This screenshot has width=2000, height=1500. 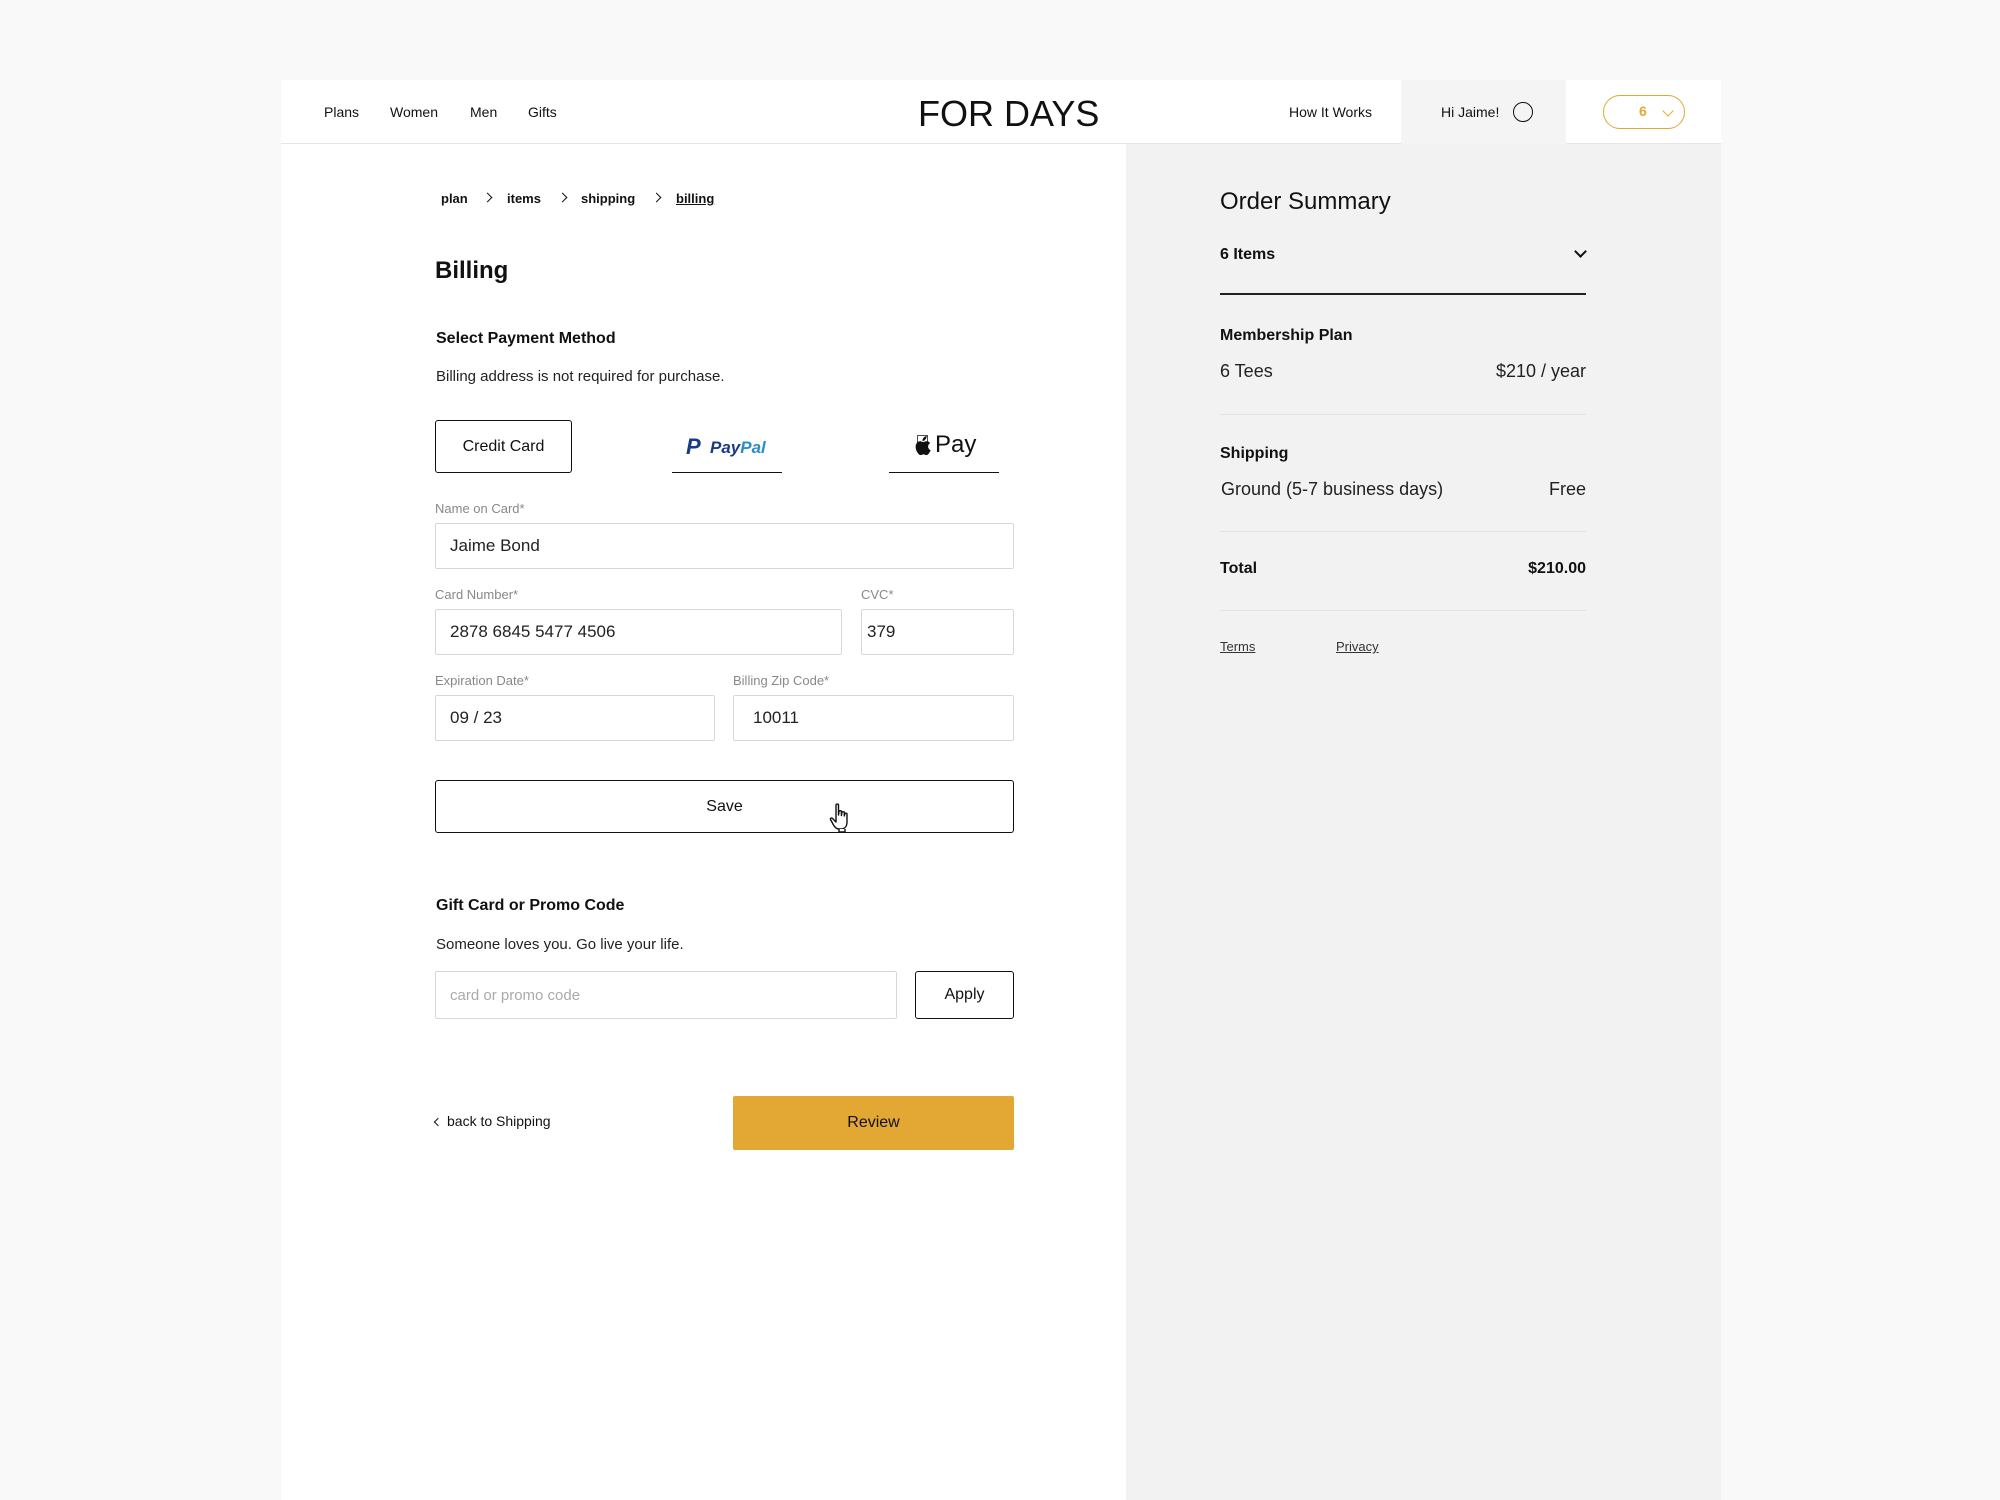 What do you see at coordinates (483, 112) in the screenshot?
I see `nav-men: Men` at bounding box center [483, 112].